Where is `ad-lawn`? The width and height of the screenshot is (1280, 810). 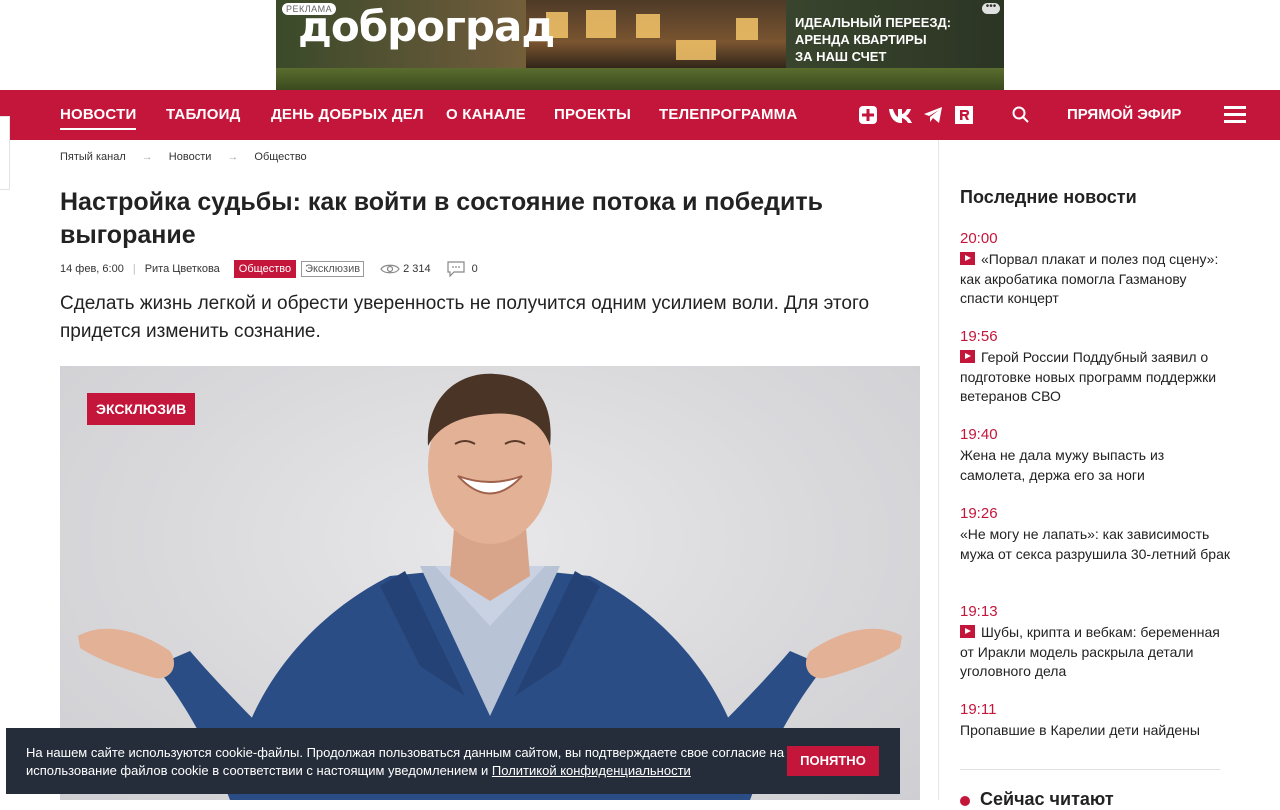 ad-lawn is located at coordinates (640, 79).